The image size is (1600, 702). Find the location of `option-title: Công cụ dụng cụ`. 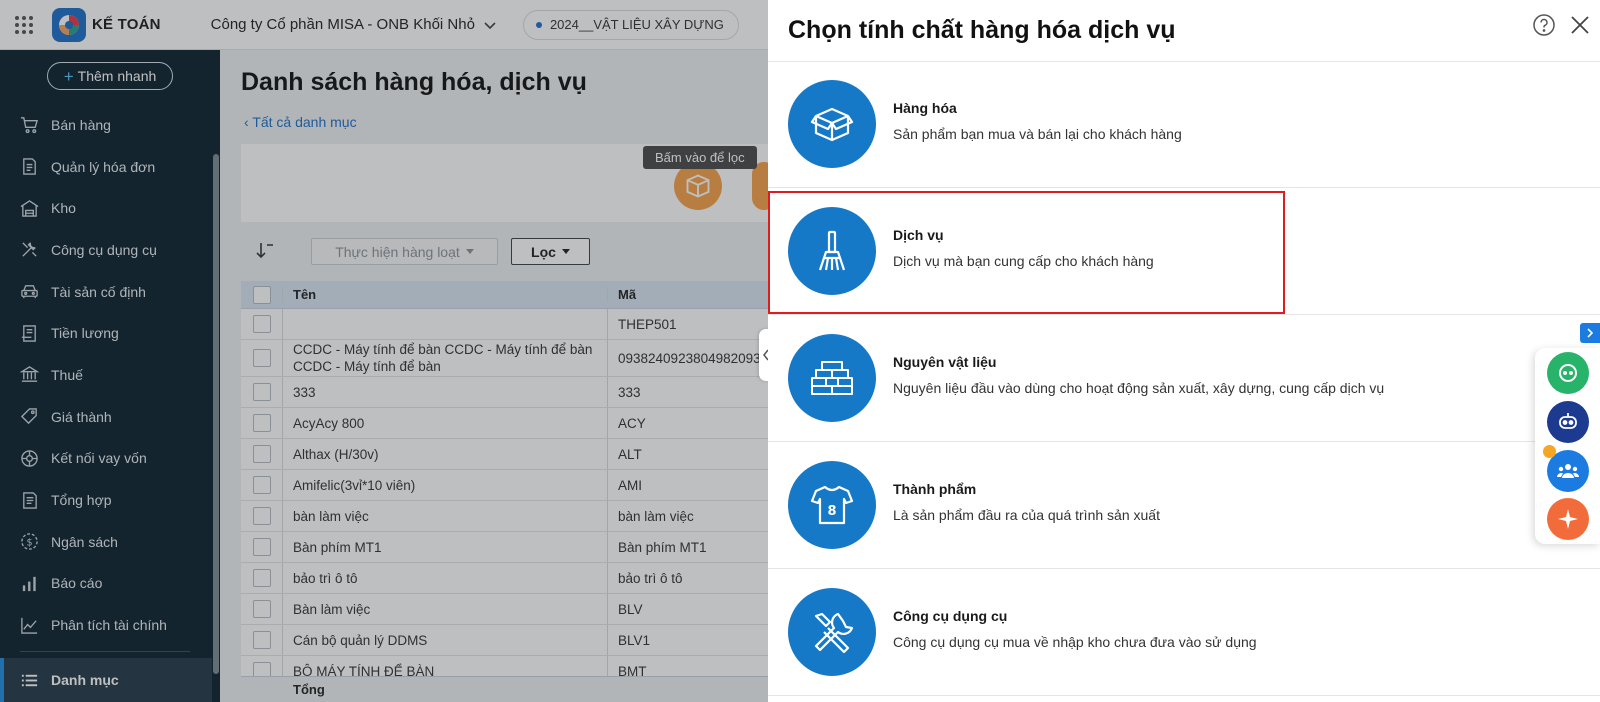

option-title: Công cụ dụng cụ is located at coordinates (950, 616).